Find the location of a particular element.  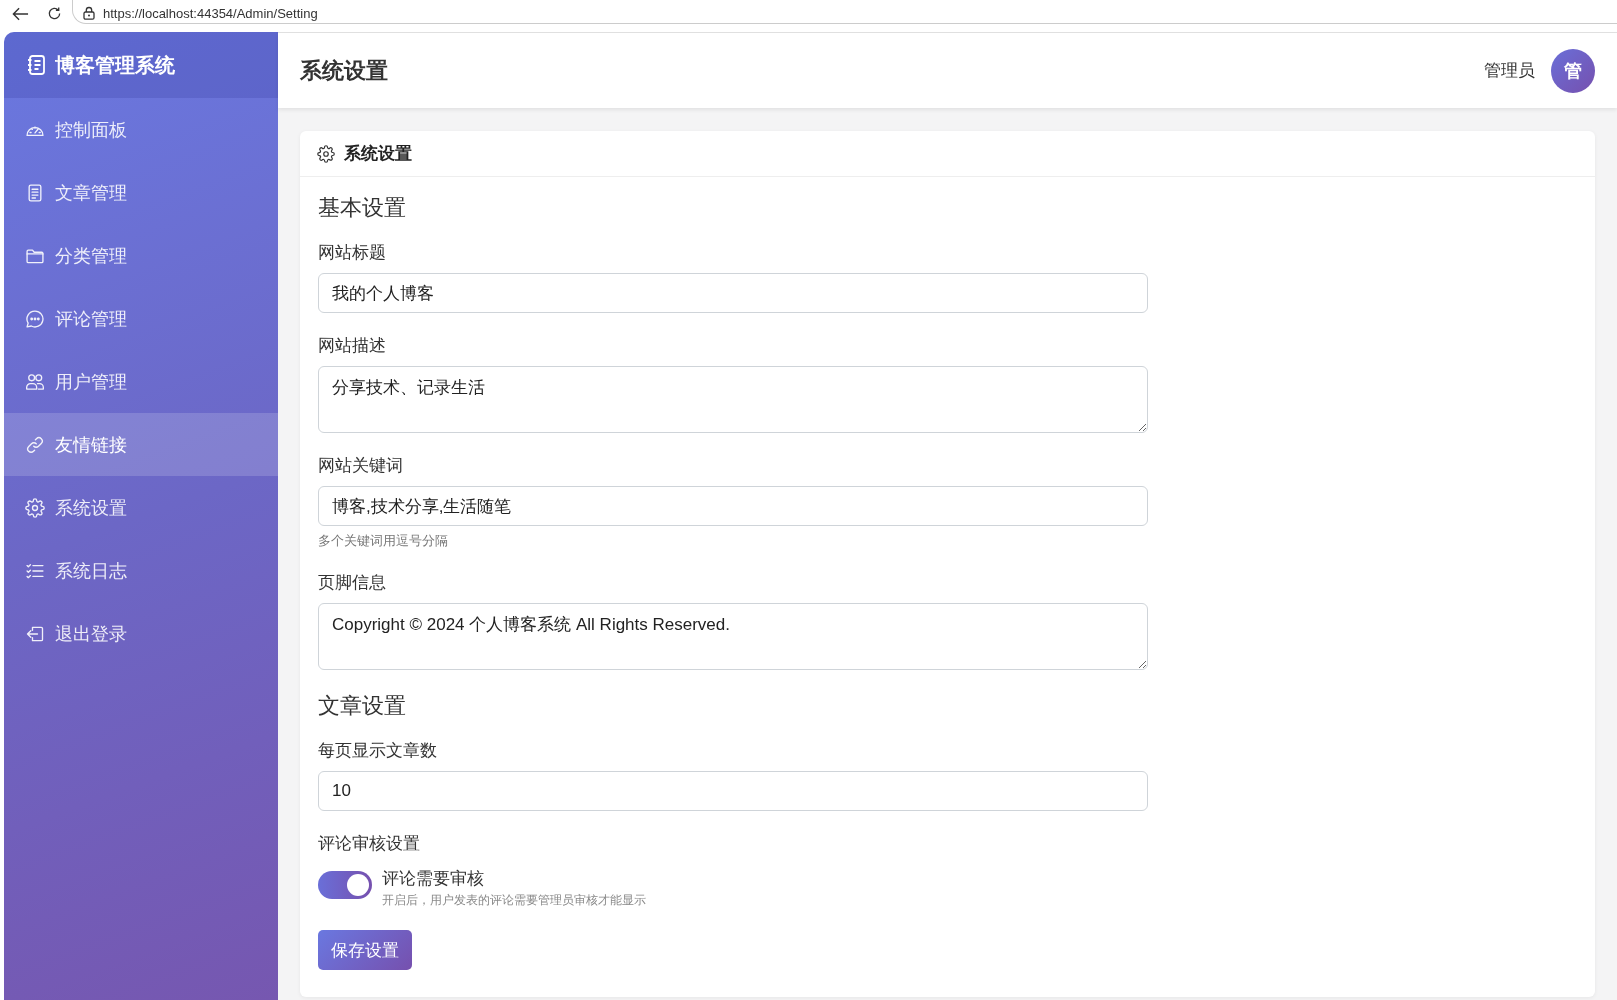

textarea-field: 分享技术、记录生活 is located at coordinates (733, 399).